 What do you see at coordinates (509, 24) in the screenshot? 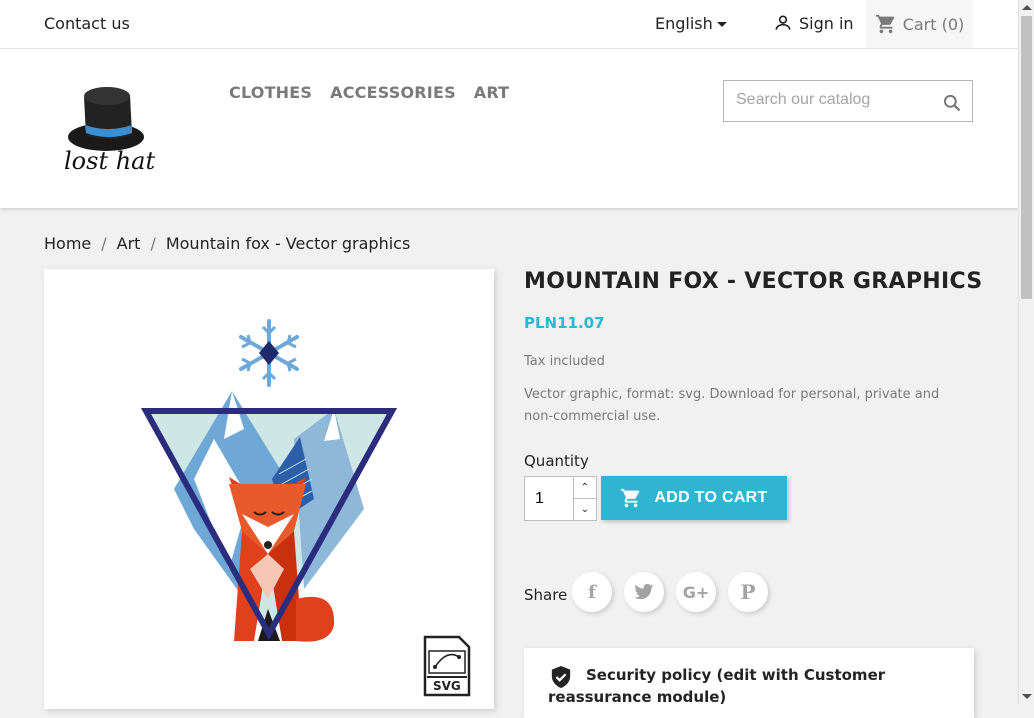
I see `top-bar: Contact us English Sign in Cart (0)` at bounding box center [509, 24].